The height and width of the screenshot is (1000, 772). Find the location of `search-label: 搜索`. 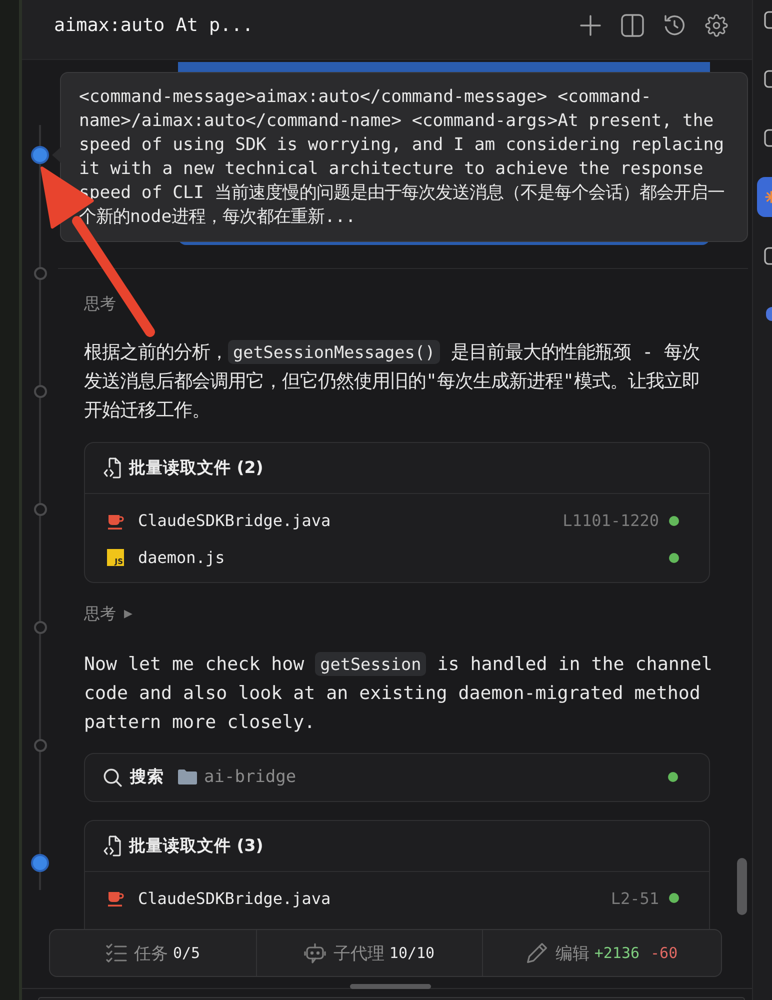

search-label: 搜索 is located at coordinates (147, 777).